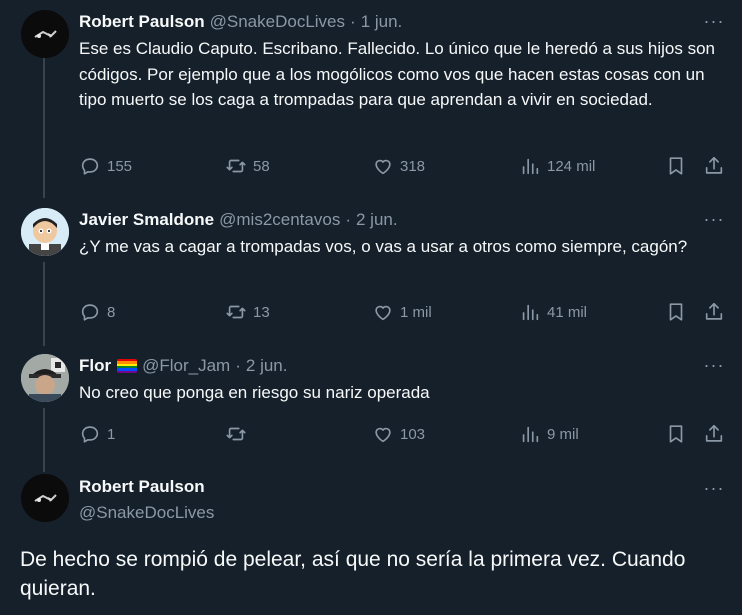 The width and height of the screenshot is (742, 615). I want to click on reply-button: 155, so click(105, 166).